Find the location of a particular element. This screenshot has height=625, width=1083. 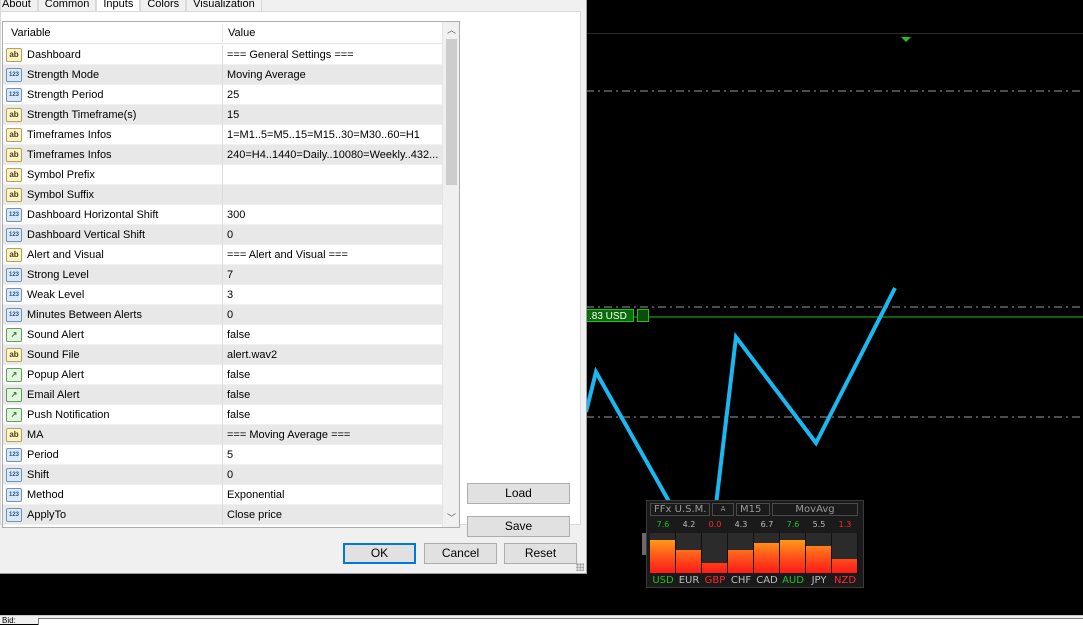

input-row: 123 Strength Period 25 is located at coordinates (222, 95).